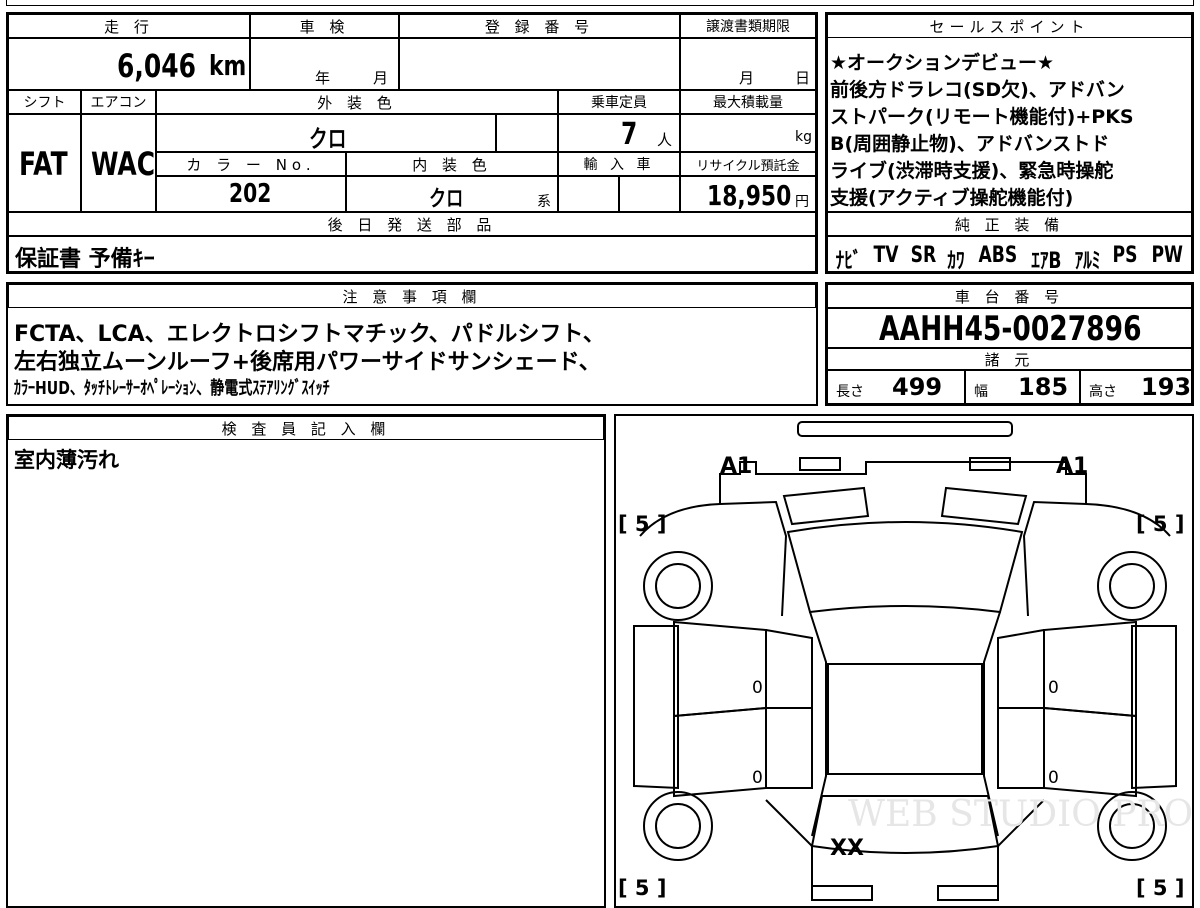  I want to click on door-left-rear, so click(789, 748).